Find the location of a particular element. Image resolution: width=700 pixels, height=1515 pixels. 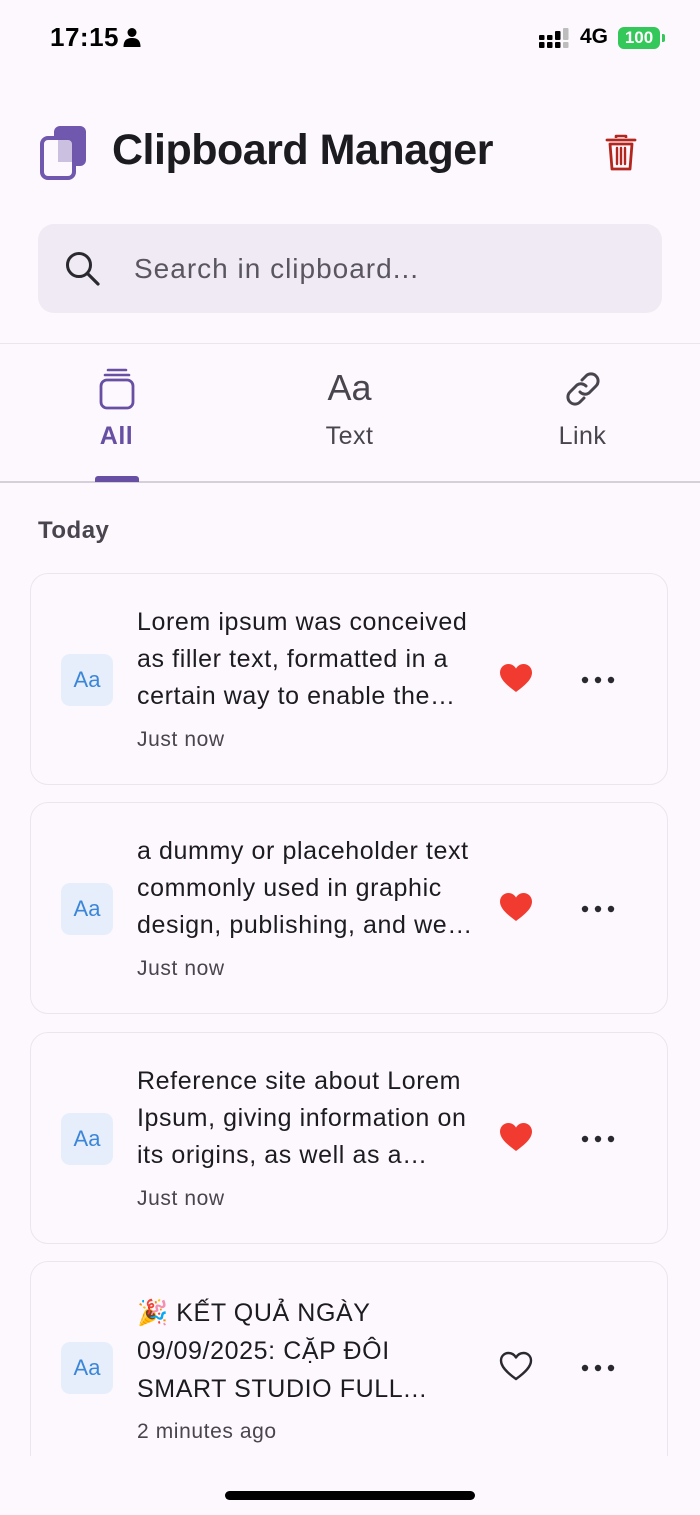

person-icon is located at coordinates (132, 39).